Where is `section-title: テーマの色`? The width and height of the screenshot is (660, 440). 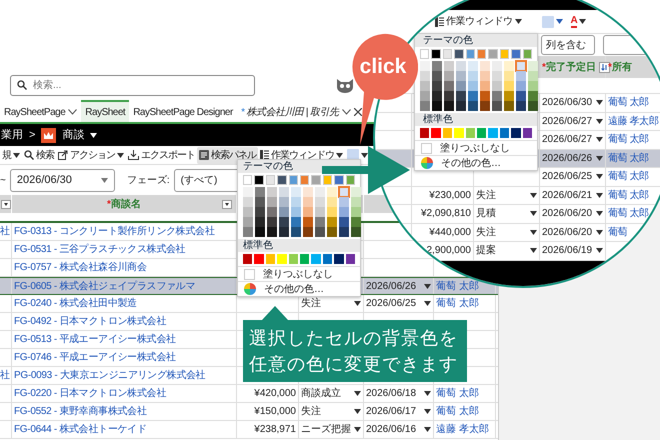 section-title: テーマの色 is located at coordinates (476, 40).